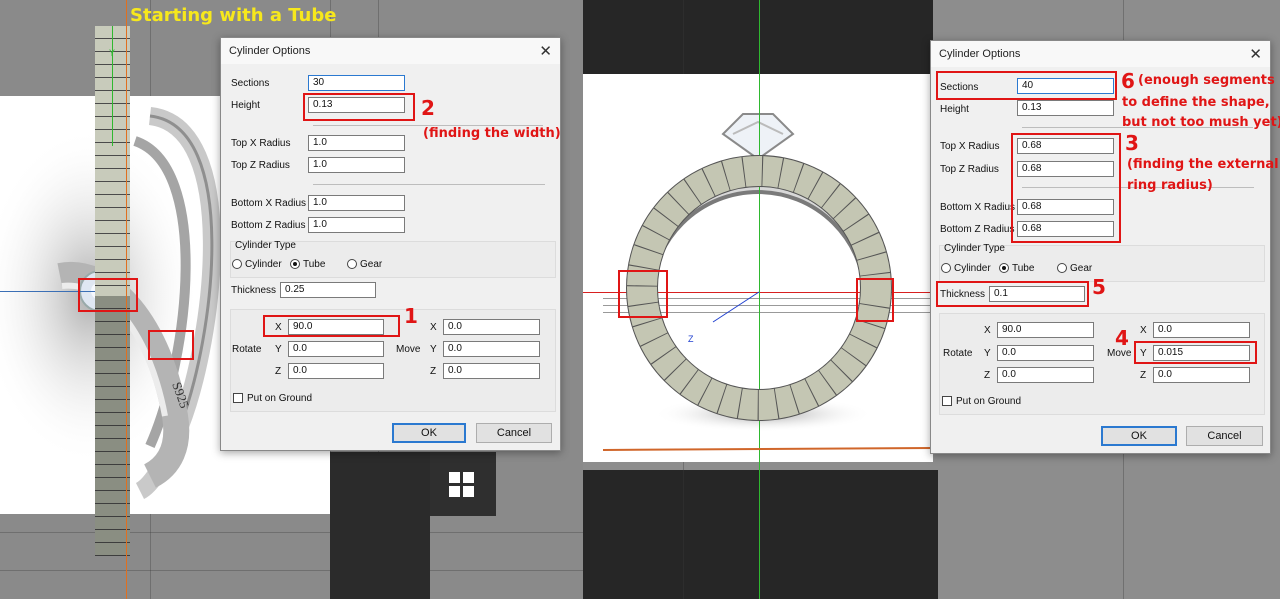  What do you see at coordinates (356, 225) in the screenshot?
I see `bottom-z-radius-input: 1.0` at bounding box center [356, 225].